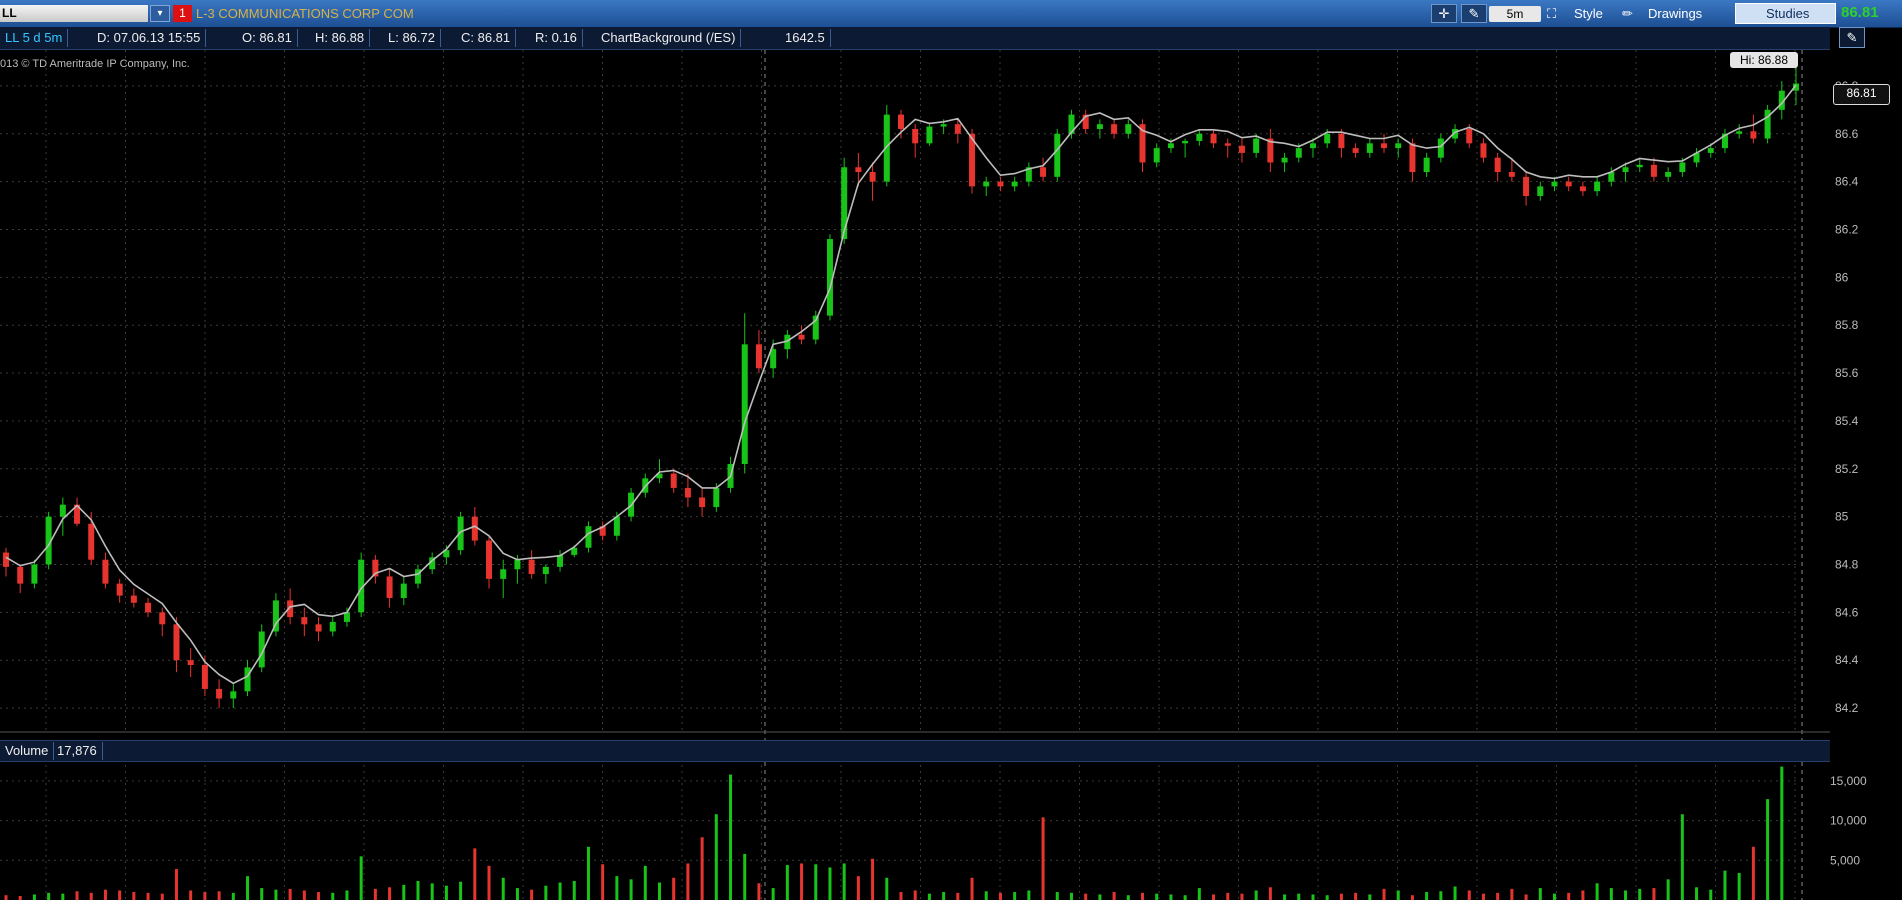 This screenshot has width=1902, height=900. I want to click on price-tick-label: 86.2, so click(1847, 229).